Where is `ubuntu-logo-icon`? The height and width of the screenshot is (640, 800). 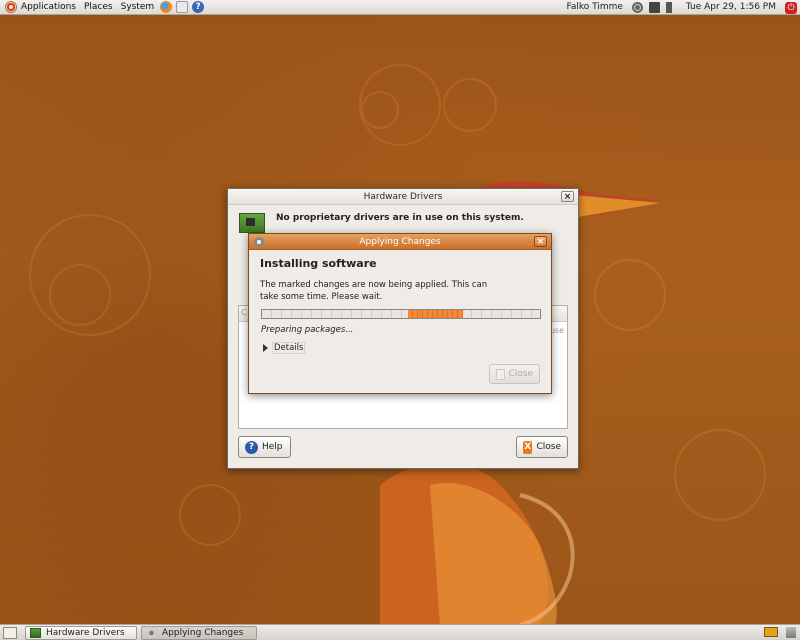
ubuntu-logo-icon is located at coordinates (11, 7).